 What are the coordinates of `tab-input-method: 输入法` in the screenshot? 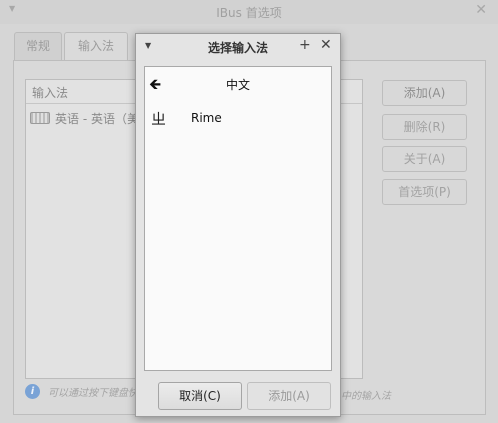 It's located at (96, 46).